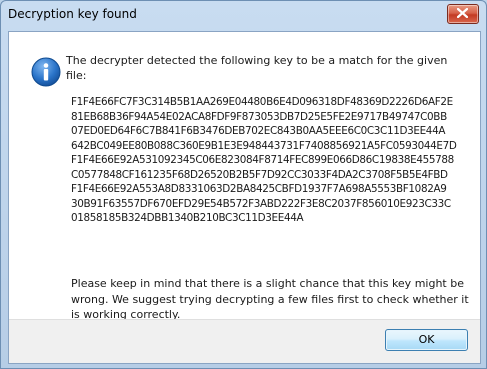  What do you see at coordinates (426, 340) in the screenshot?
I see `ok-button: OK` at bounding box center [426, 340].